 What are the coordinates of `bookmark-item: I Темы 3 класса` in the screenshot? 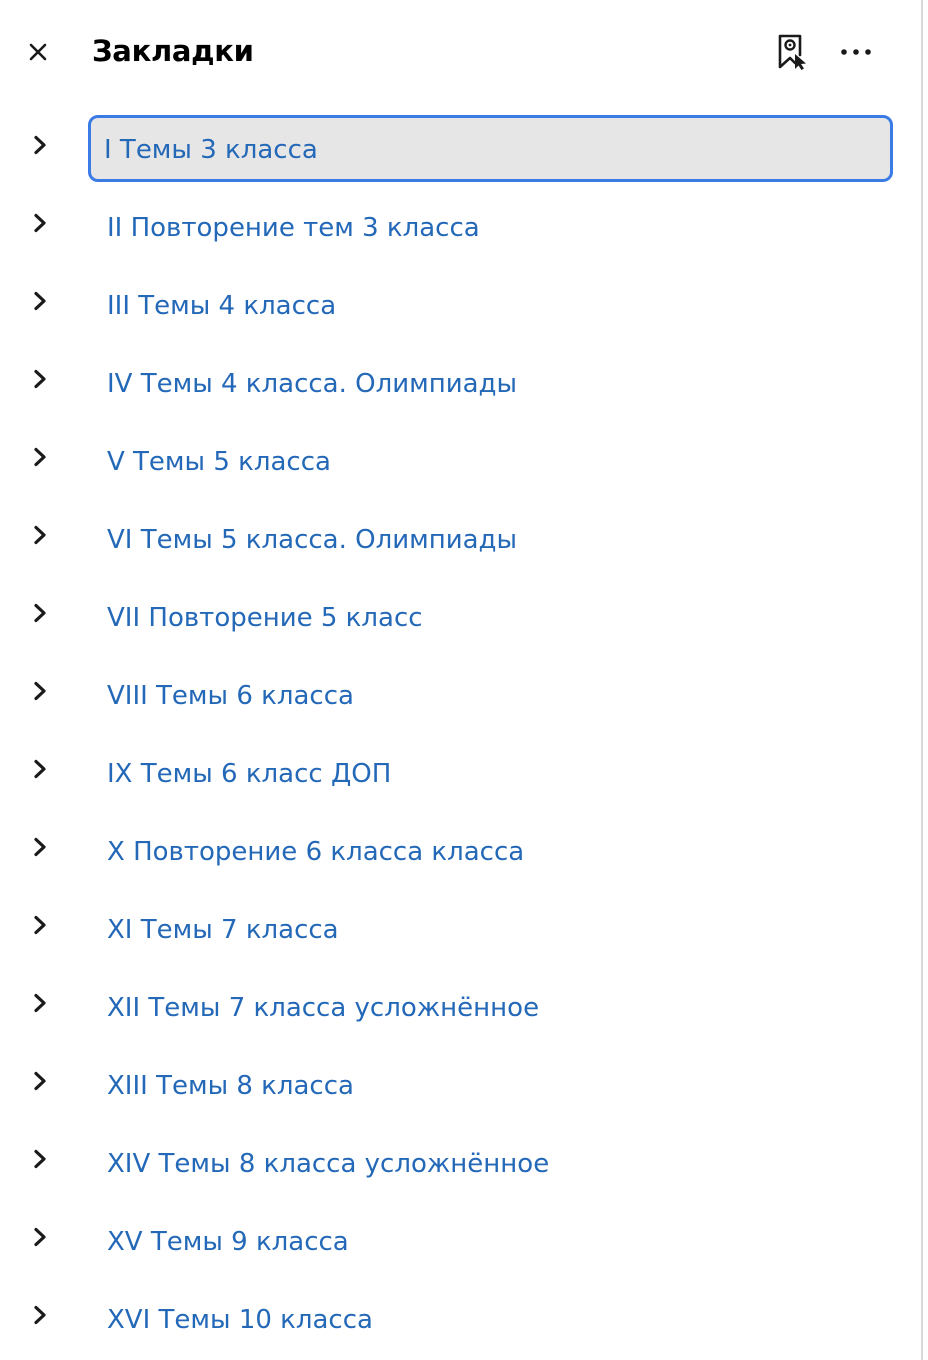 It's located at (460, 147).